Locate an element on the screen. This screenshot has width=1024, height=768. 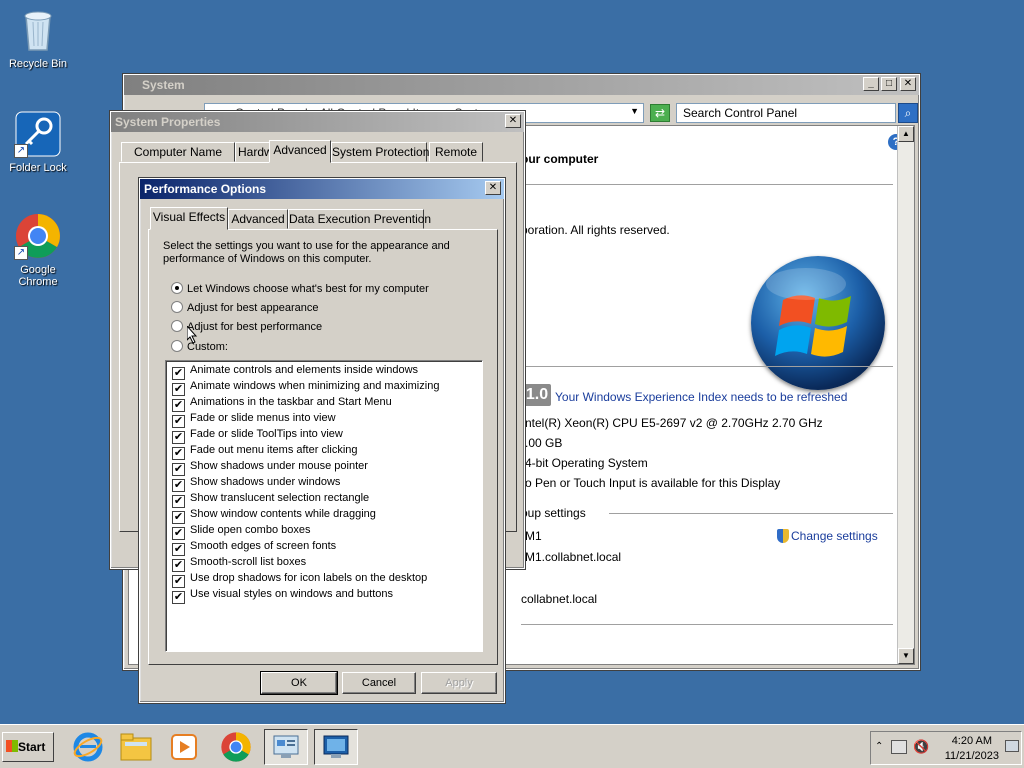
start-button: Start is located at coordinates (28, 747).